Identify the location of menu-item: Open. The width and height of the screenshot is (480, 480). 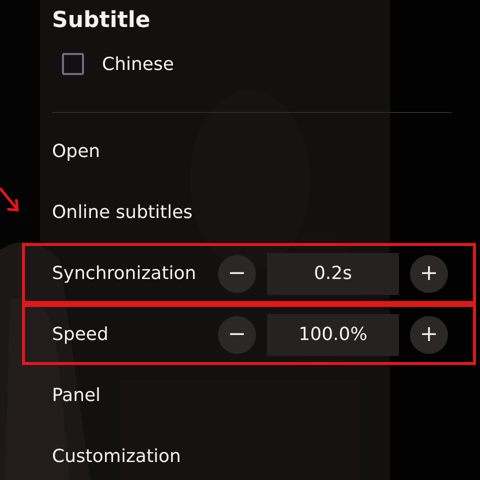
(76, 151).